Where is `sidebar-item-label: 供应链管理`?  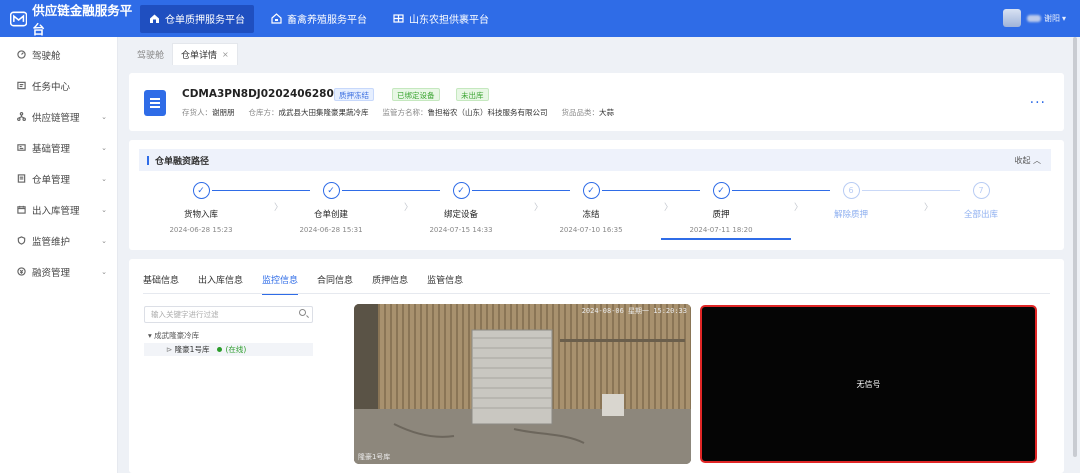
sidebar-item-label: 供应链管理 is located at coordinates (56, 118).